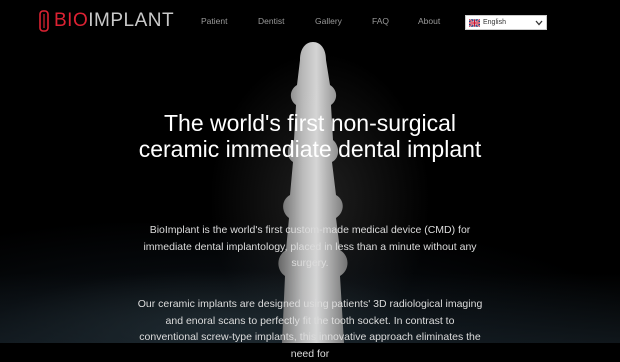  Describe the element at coordinates (214, 21) in the screenshot. I see `nav-link-patient: Patient` at that location.